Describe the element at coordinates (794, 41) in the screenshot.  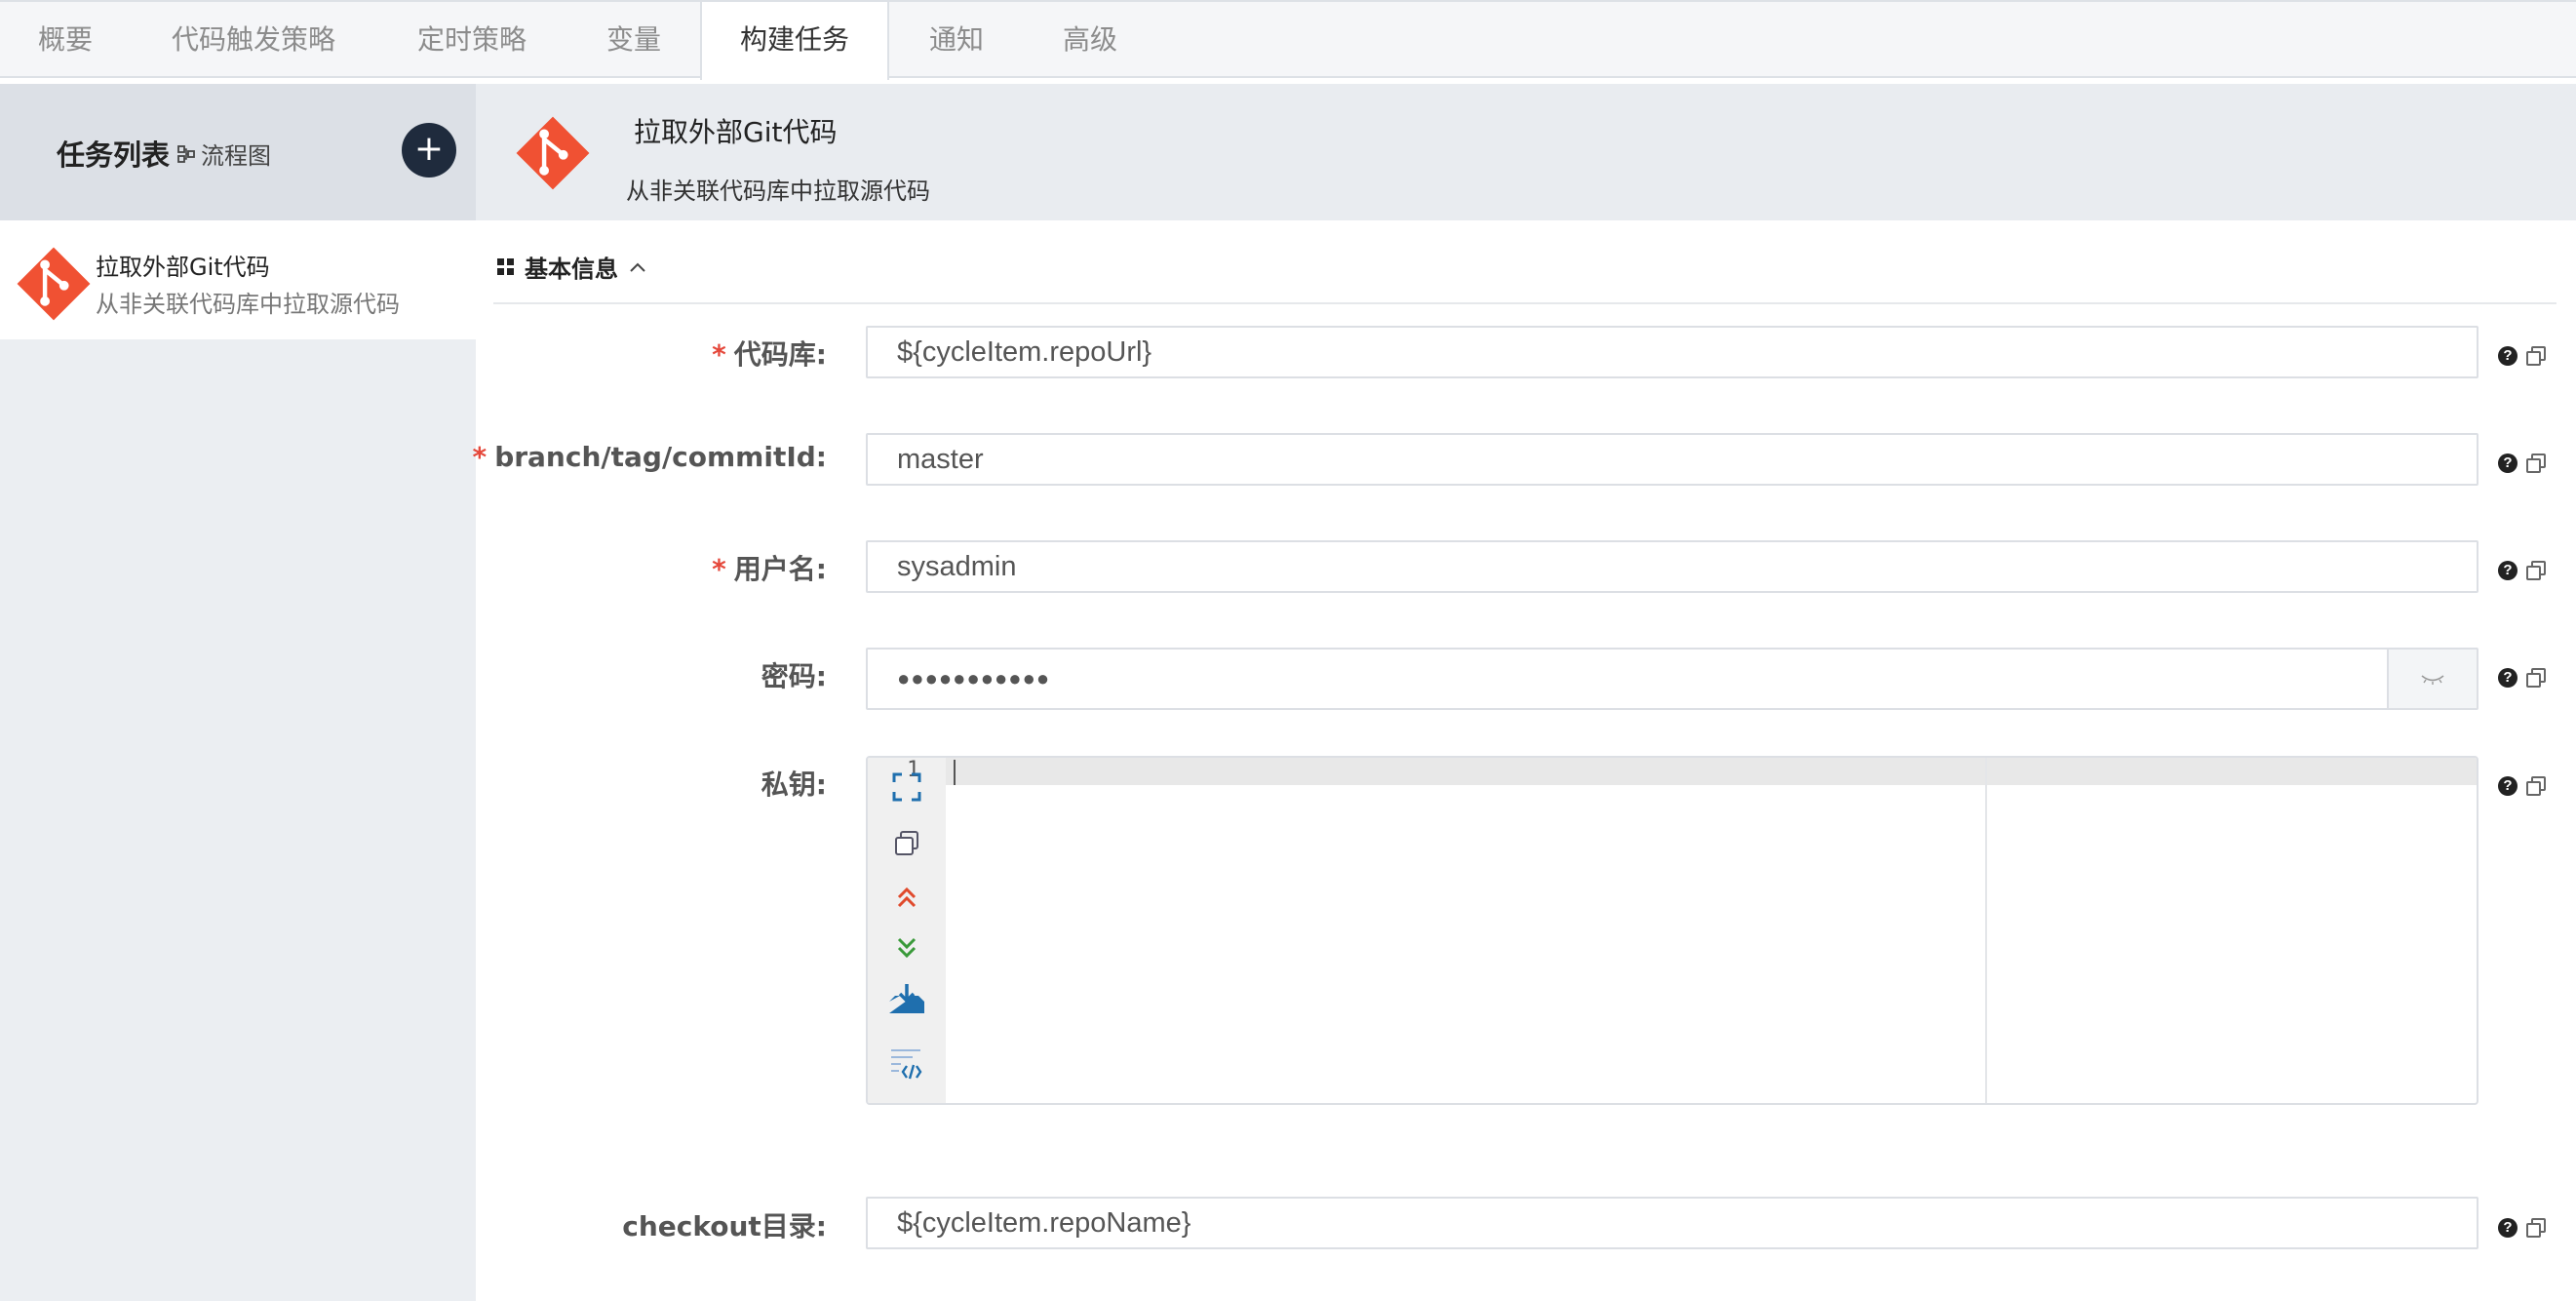
I see `tab-build-tasks: 构建任务` at that location.